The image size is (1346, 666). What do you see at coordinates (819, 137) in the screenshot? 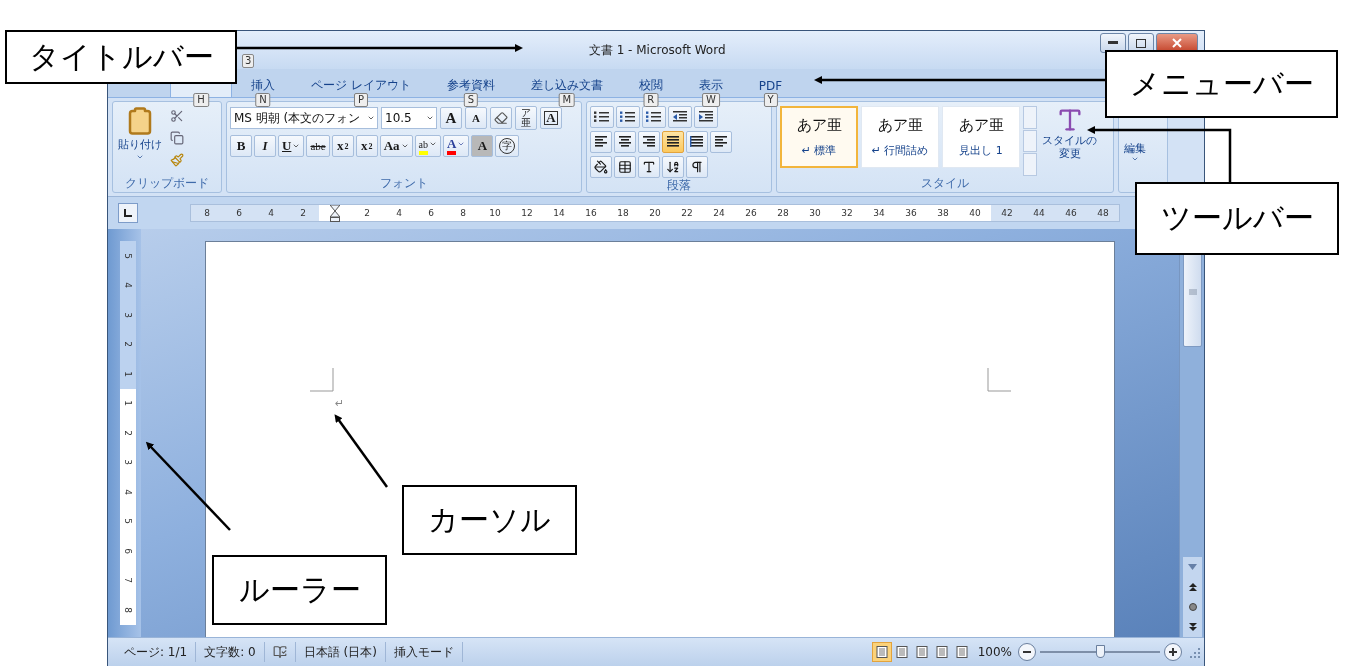
I see `style-gallery-item: あア亜 ↵ 標準` at bounding box center [819, 137].